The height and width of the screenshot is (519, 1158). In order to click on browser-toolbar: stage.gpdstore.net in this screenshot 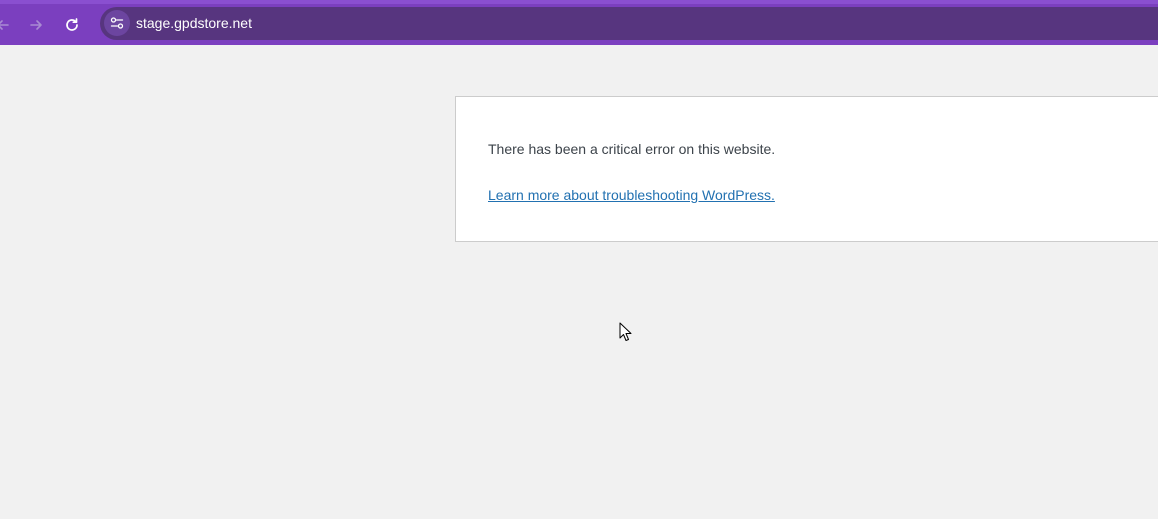, I will do `click(579, 22)`.